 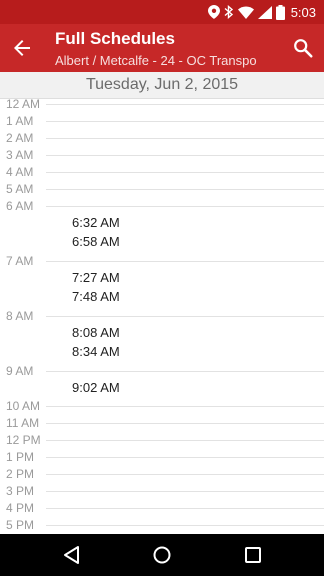 What do you see at coordinates (22, 48) in the screenshot?
I see `arrow-back-icon` at bounding box center [22, 48].